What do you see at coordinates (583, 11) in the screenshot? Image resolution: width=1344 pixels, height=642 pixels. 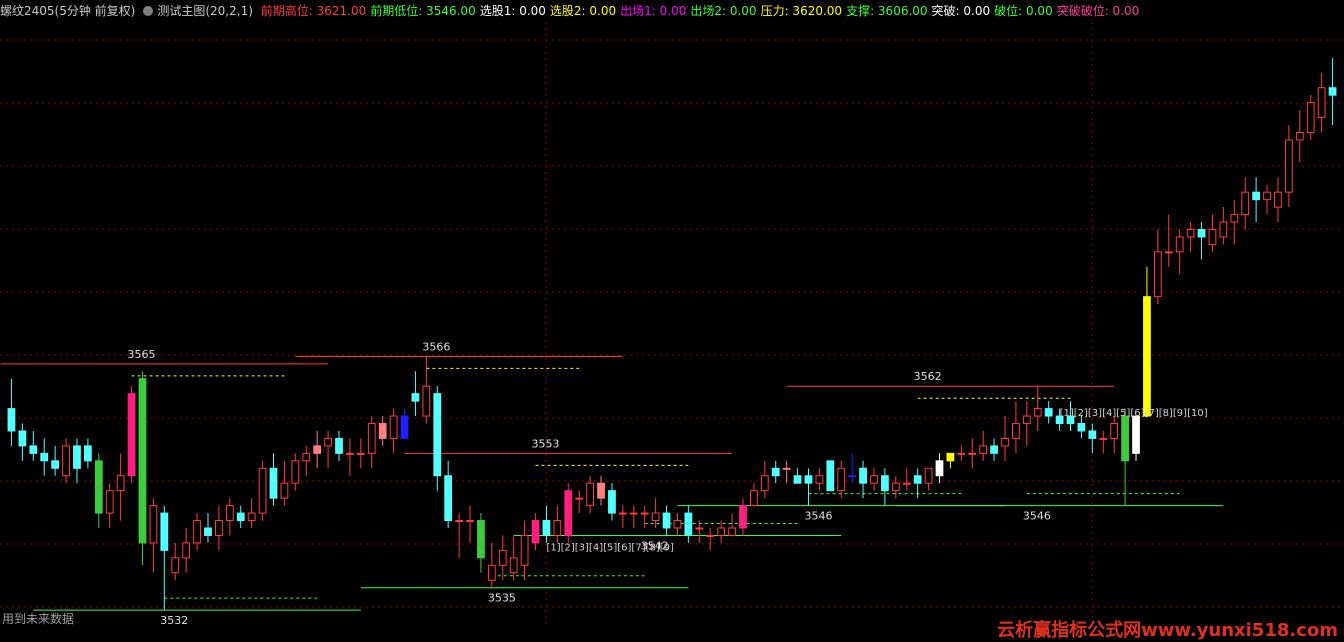 I see `indicator-value: 选股2: 0.00` at bounding box center [583, 11].